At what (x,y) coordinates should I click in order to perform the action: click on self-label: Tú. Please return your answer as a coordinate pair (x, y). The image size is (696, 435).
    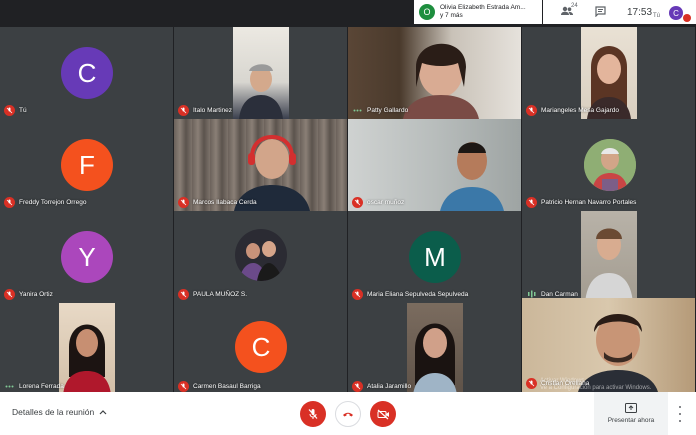
    Looking at the image, I should click on (657, 16).